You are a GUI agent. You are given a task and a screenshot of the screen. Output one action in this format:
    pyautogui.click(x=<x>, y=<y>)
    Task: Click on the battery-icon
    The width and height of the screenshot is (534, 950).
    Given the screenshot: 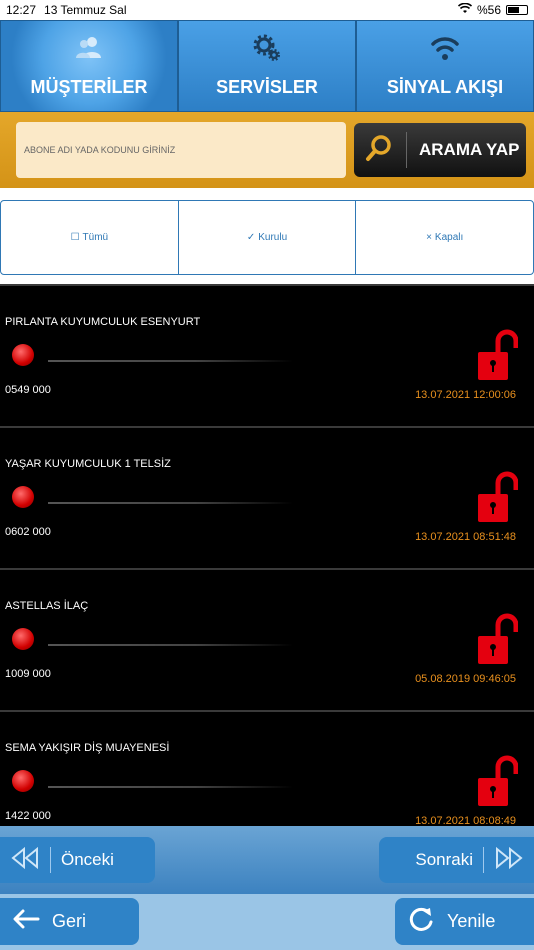 What is the action you would take?
    pyautogui.click(x=517, y=10)
    